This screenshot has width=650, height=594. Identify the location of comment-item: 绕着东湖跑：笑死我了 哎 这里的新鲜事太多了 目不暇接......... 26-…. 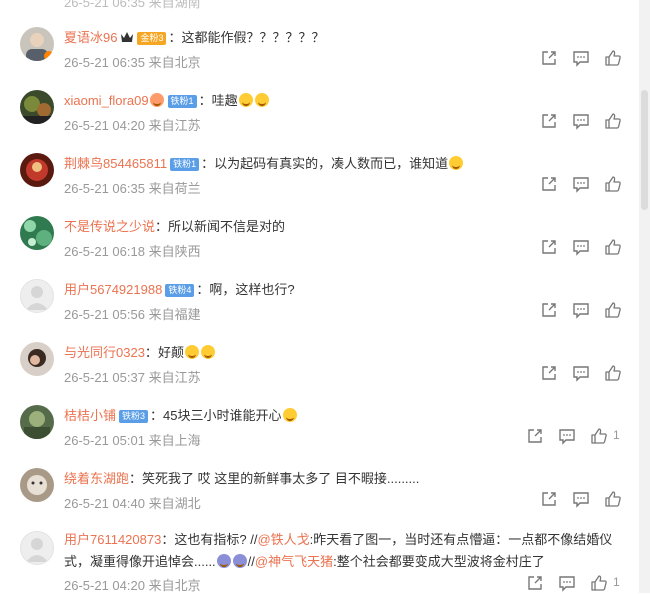
(319, 499).